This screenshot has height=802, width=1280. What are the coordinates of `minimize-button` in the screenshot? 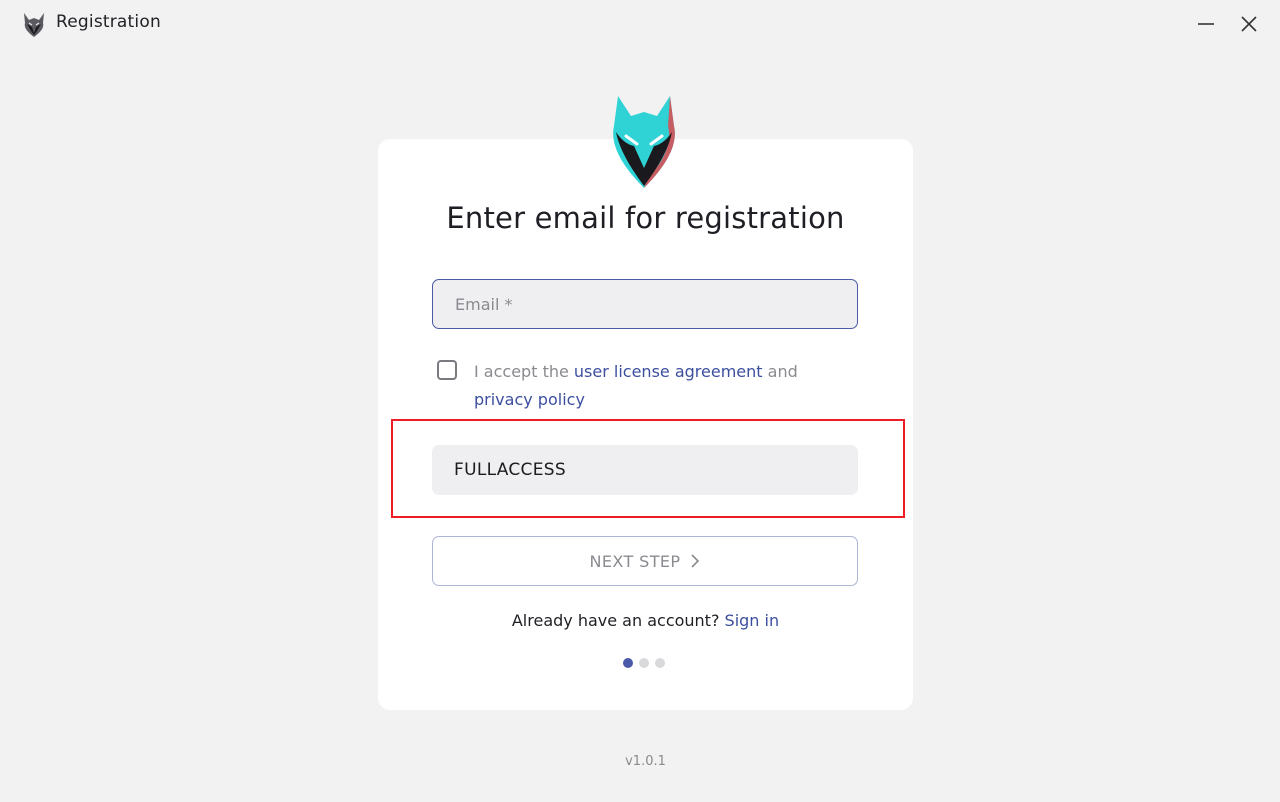 It's located at (1206, 24).